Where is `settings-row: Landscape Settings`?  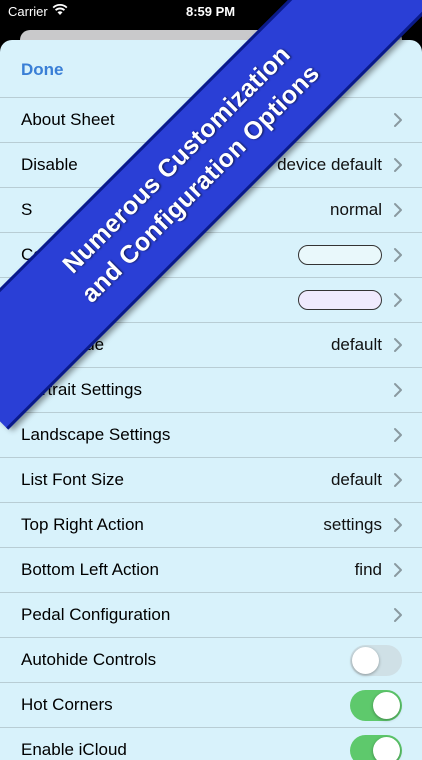
settings-row: Landscape Settings is located at coordinates (211, 435).